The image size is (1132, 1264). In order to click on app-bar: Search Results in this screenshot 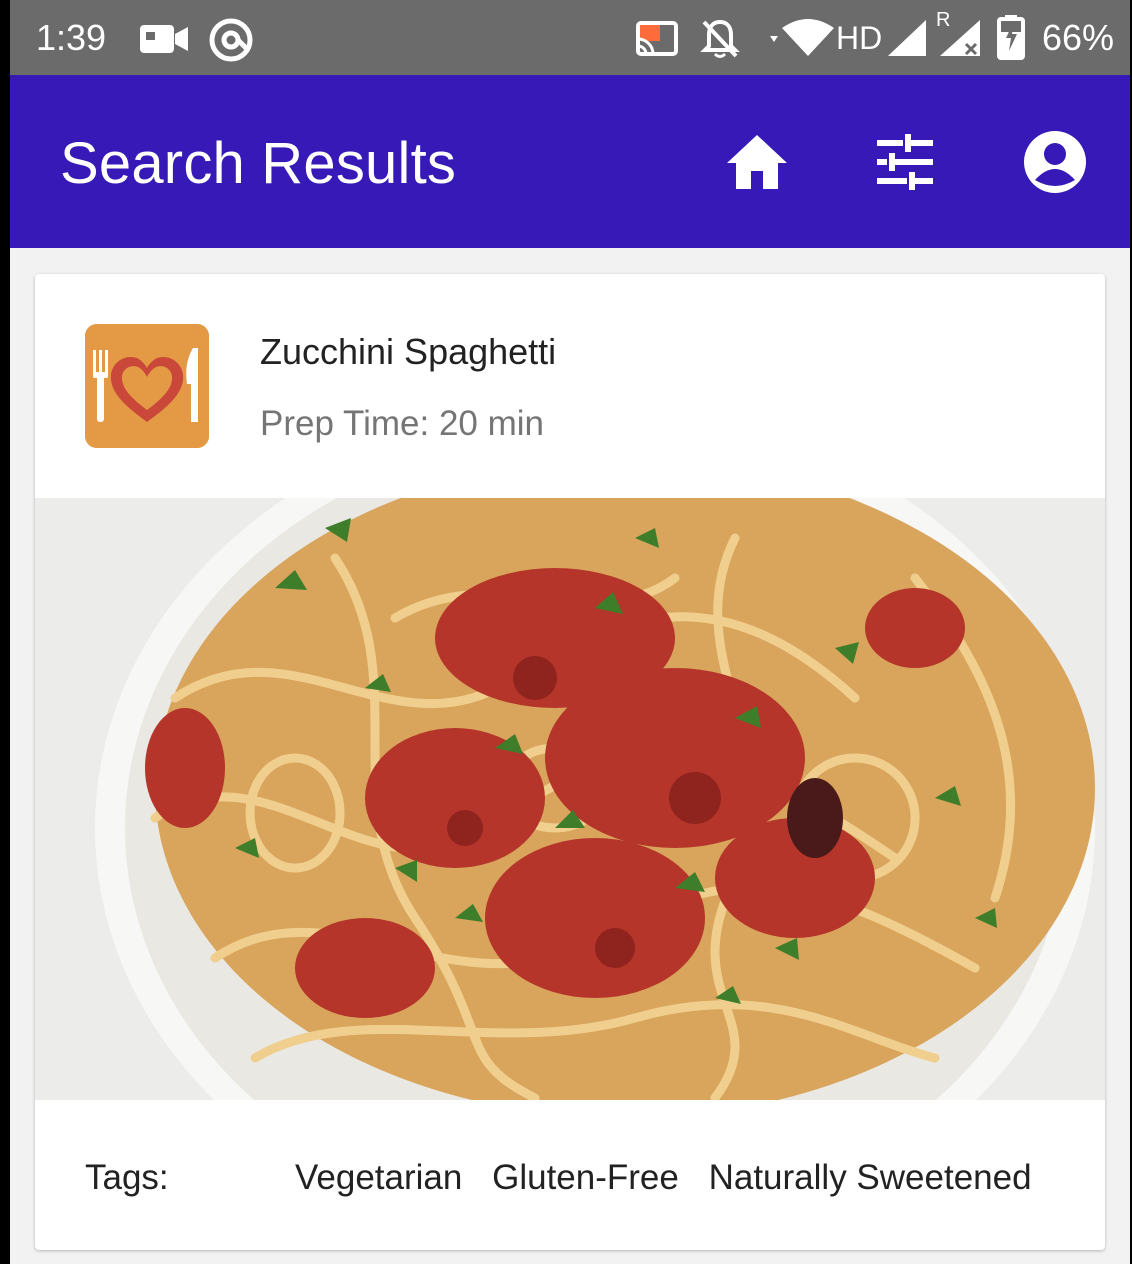, I will do `click(570, 161)`.